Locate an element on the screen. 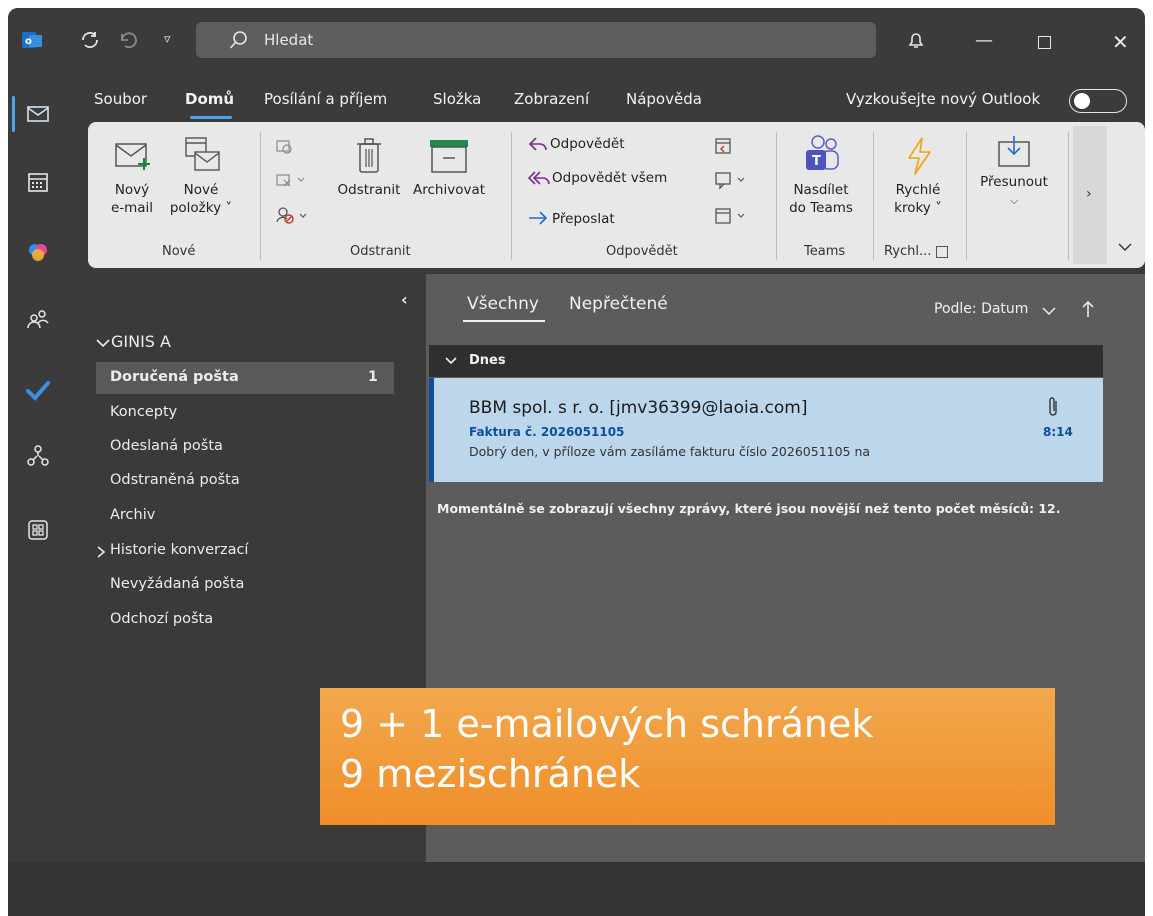 The width and height of the screenshot is (1153, 916). new-items-icon is located at coordinates (202, 154).